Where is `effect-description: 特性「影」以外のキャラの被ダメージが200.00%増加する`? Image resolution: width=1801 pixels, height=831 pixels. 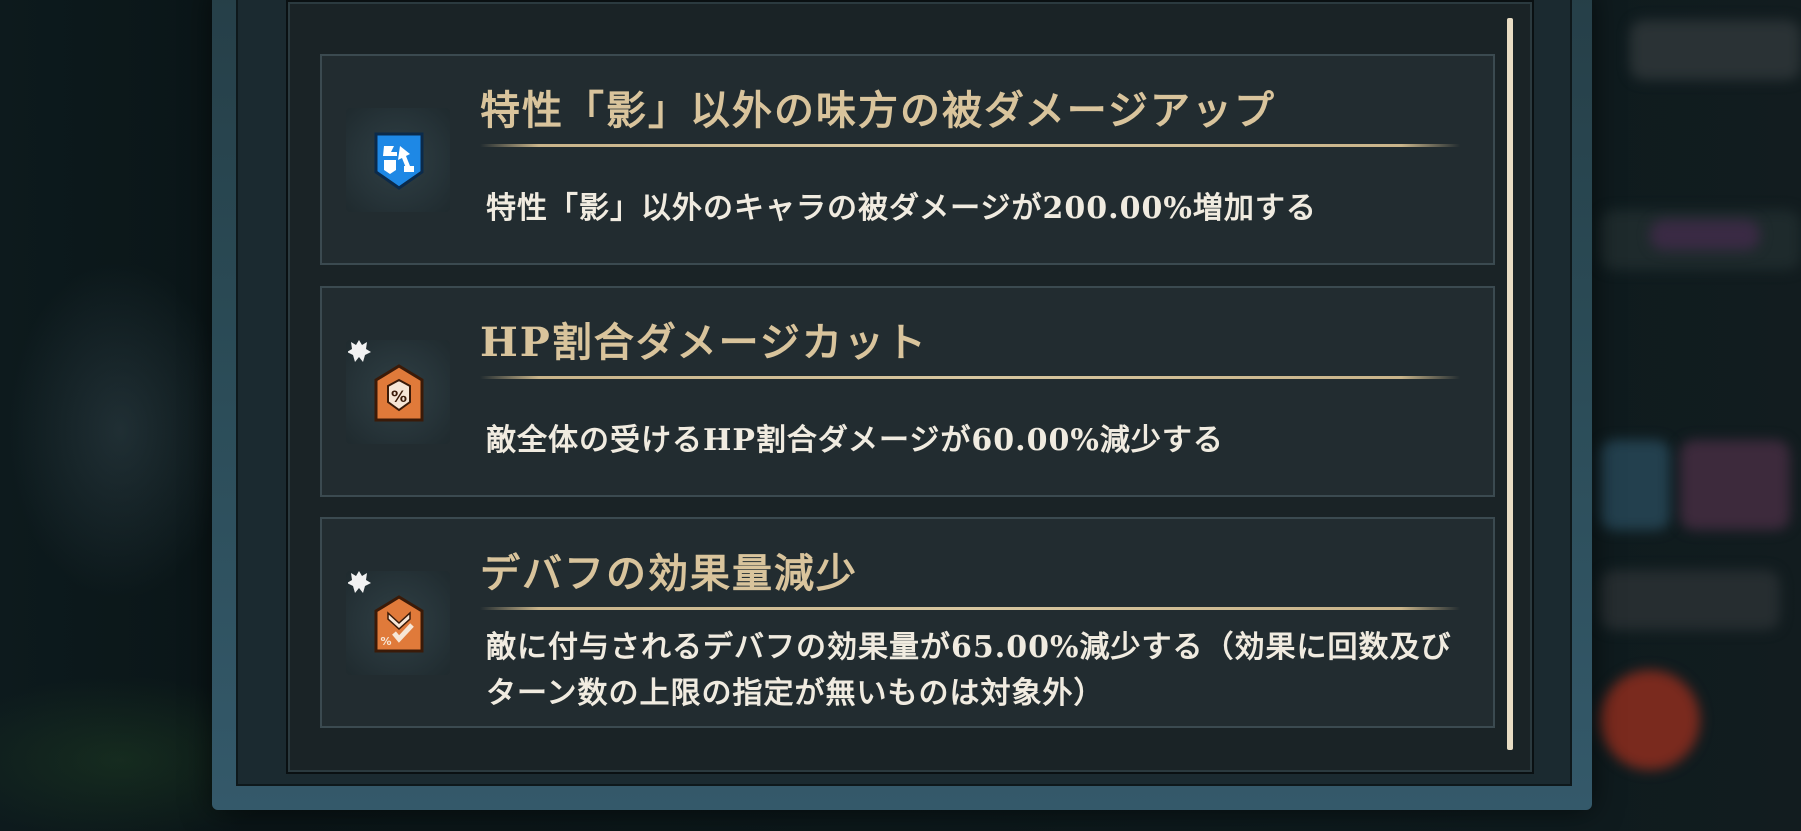
effect-description: 特性「影」以外のキャラの被ダメージが200.00%増加する is located at coordinates (901, 208).